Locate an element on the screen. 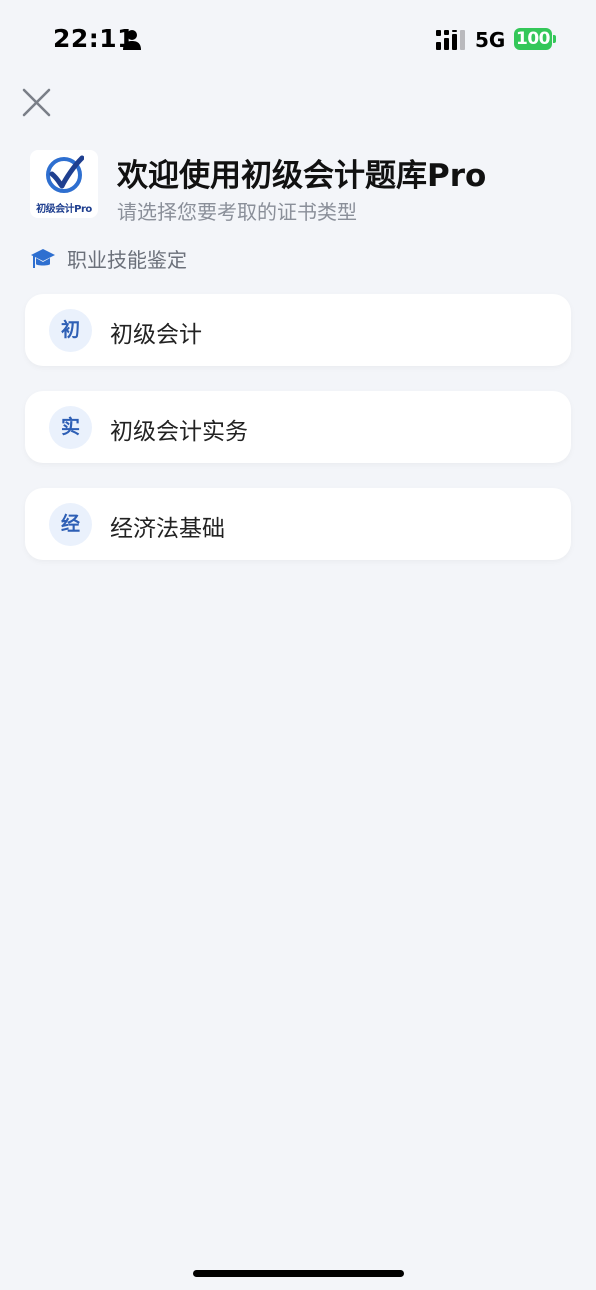  option-card-chuji-kuaiji: 初 初级会计 is located at coordinates (298, 330).